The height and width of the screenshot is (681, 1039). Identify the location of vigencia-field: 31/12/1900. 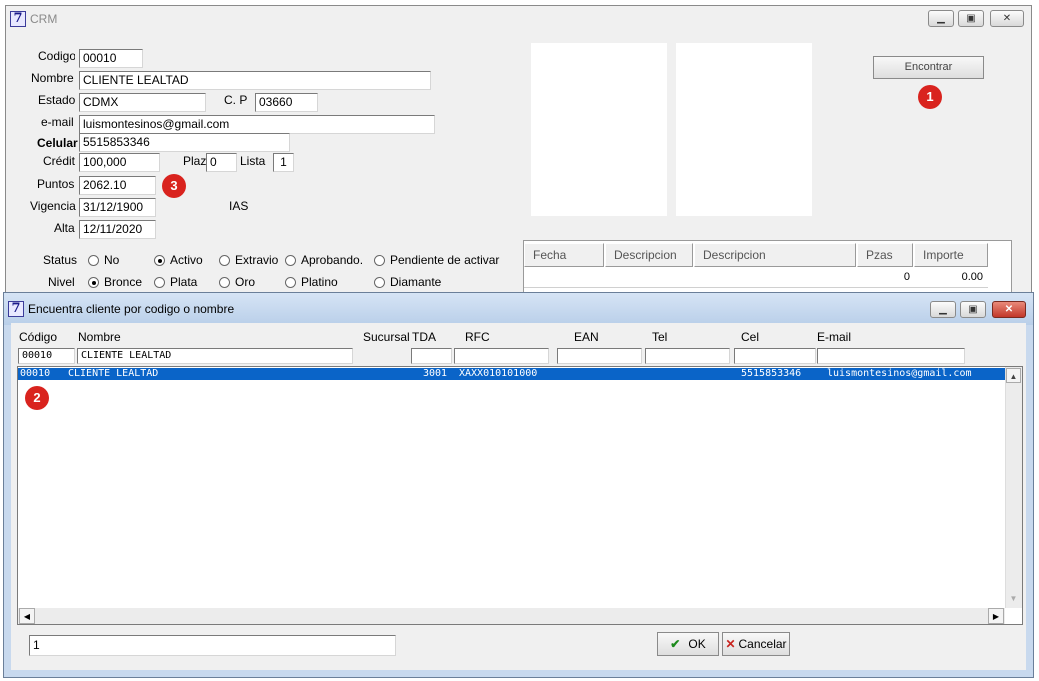
(117, 207).